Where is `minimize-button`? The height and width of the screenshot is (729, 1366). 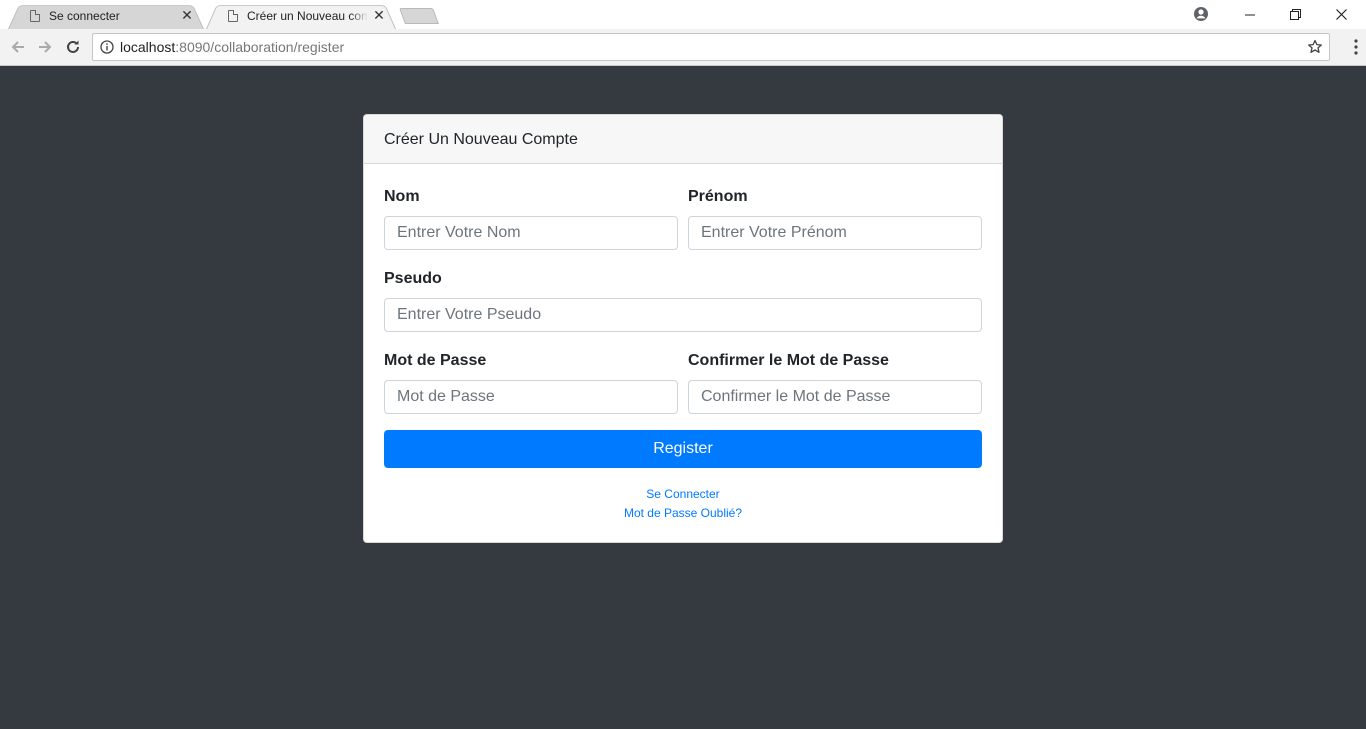
minimize-button is located at coordinates (1250, 14).